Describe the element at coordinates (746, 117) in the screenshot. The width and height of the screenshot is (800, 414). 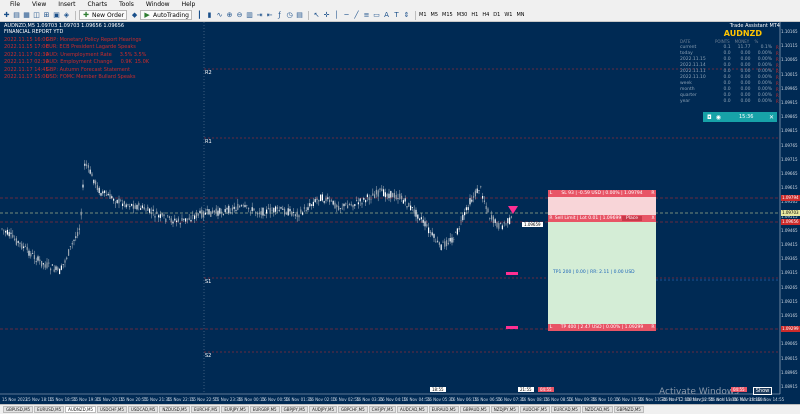
I see `timer-label: 15:36` at that location.